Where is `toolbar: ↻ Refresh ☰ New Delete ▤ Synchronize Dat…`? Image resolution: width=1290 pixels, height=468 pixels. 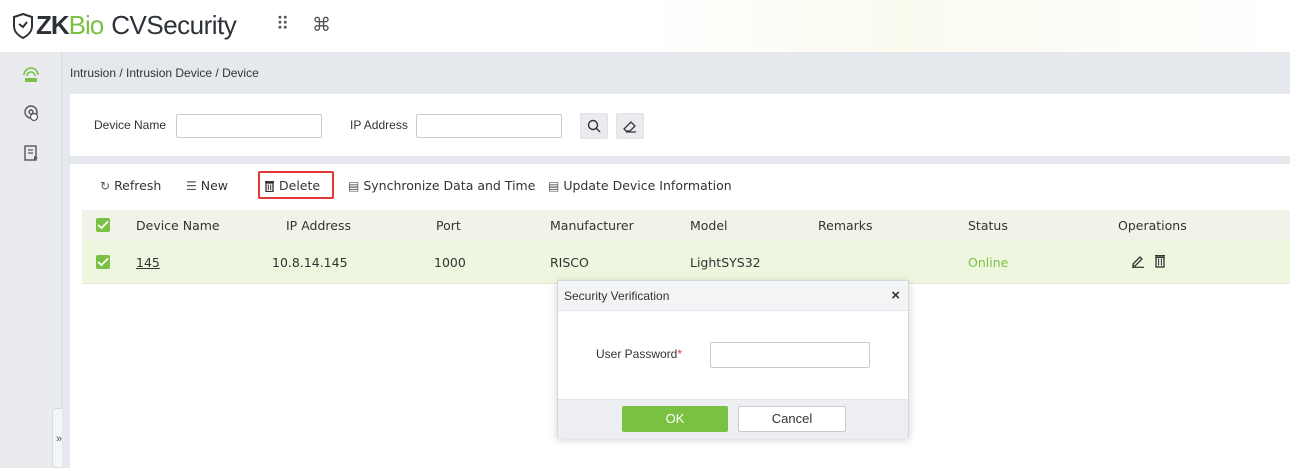
toolbar: ↻ Refresh ☰ New Delete ▤ Synchronize Dat… is located at coordinates (680, 186).